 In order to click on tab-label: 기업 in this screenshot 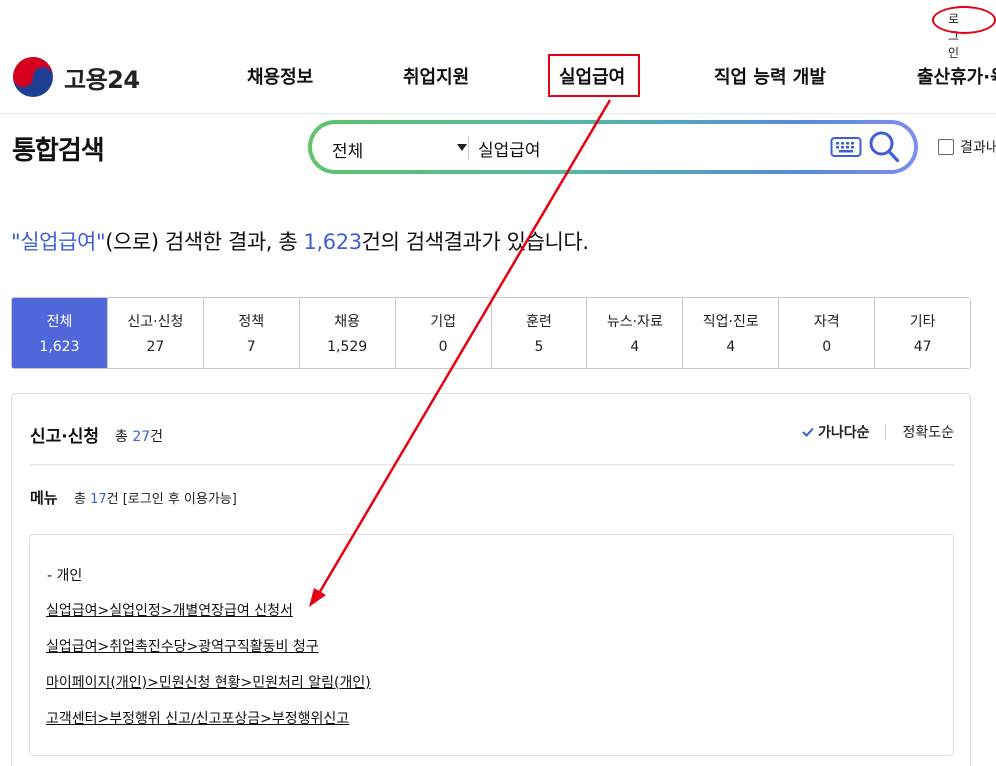, I will do `click(443, 322)`.